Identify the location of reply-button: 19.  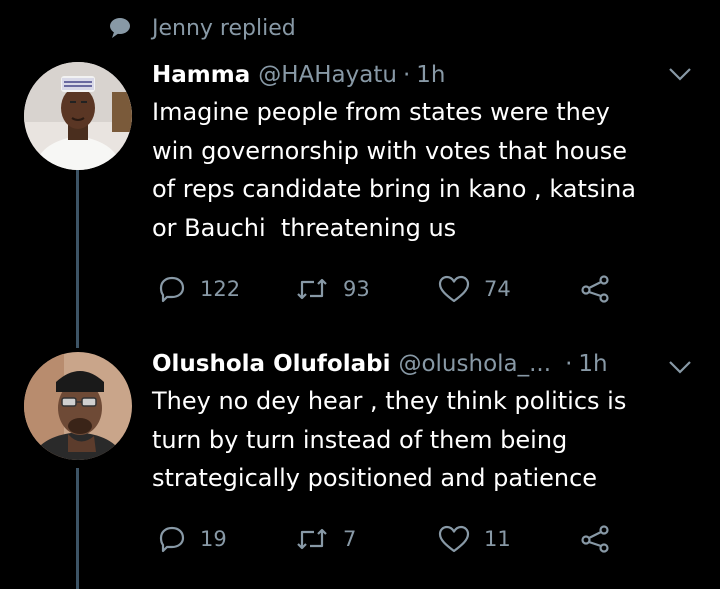
(192, 539).